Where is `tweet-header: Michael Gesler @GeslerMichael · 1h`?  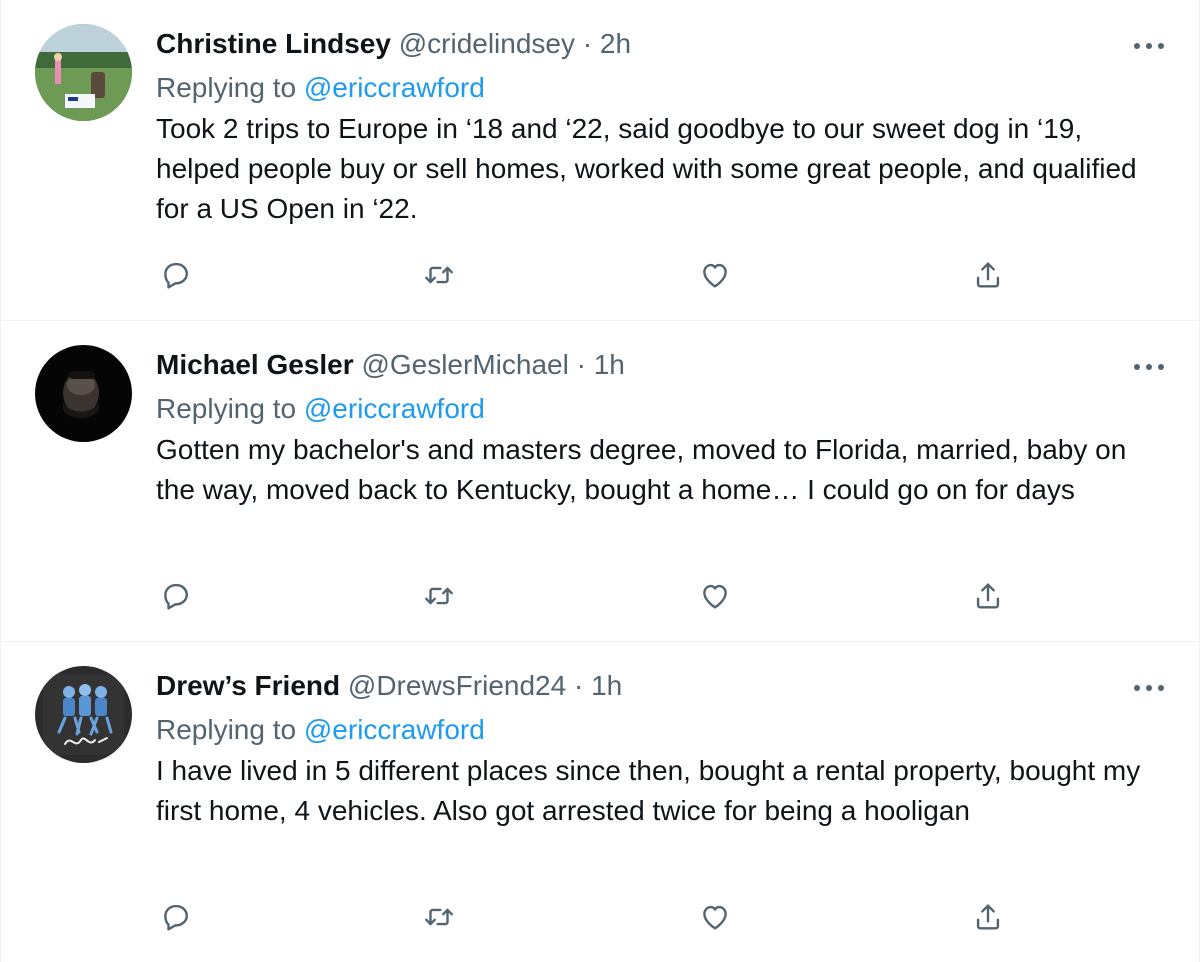 tweet-header: Michael Gesler @GeslerMichael · 1h is located at coordinates (659, 365).